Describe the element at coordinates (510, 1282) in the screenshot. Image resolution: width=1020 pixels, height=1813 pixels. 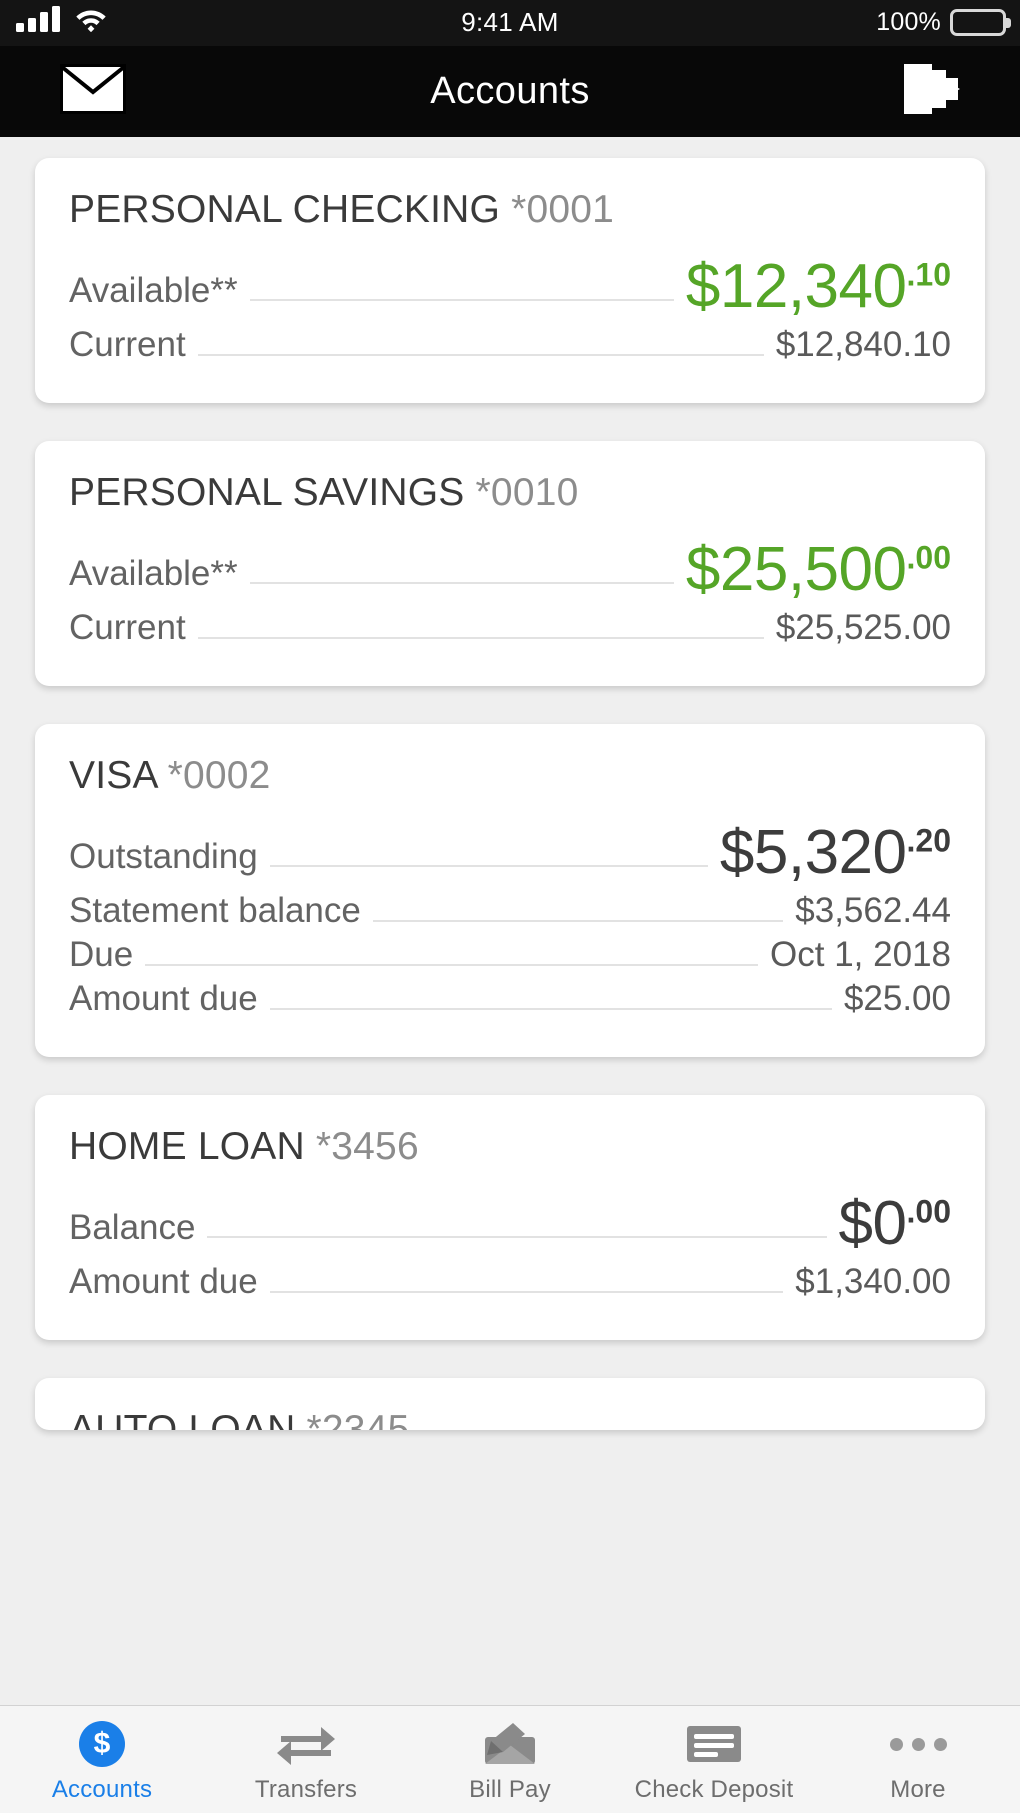
I see `account-detail-row: Amount due $1,340.00` at that location.